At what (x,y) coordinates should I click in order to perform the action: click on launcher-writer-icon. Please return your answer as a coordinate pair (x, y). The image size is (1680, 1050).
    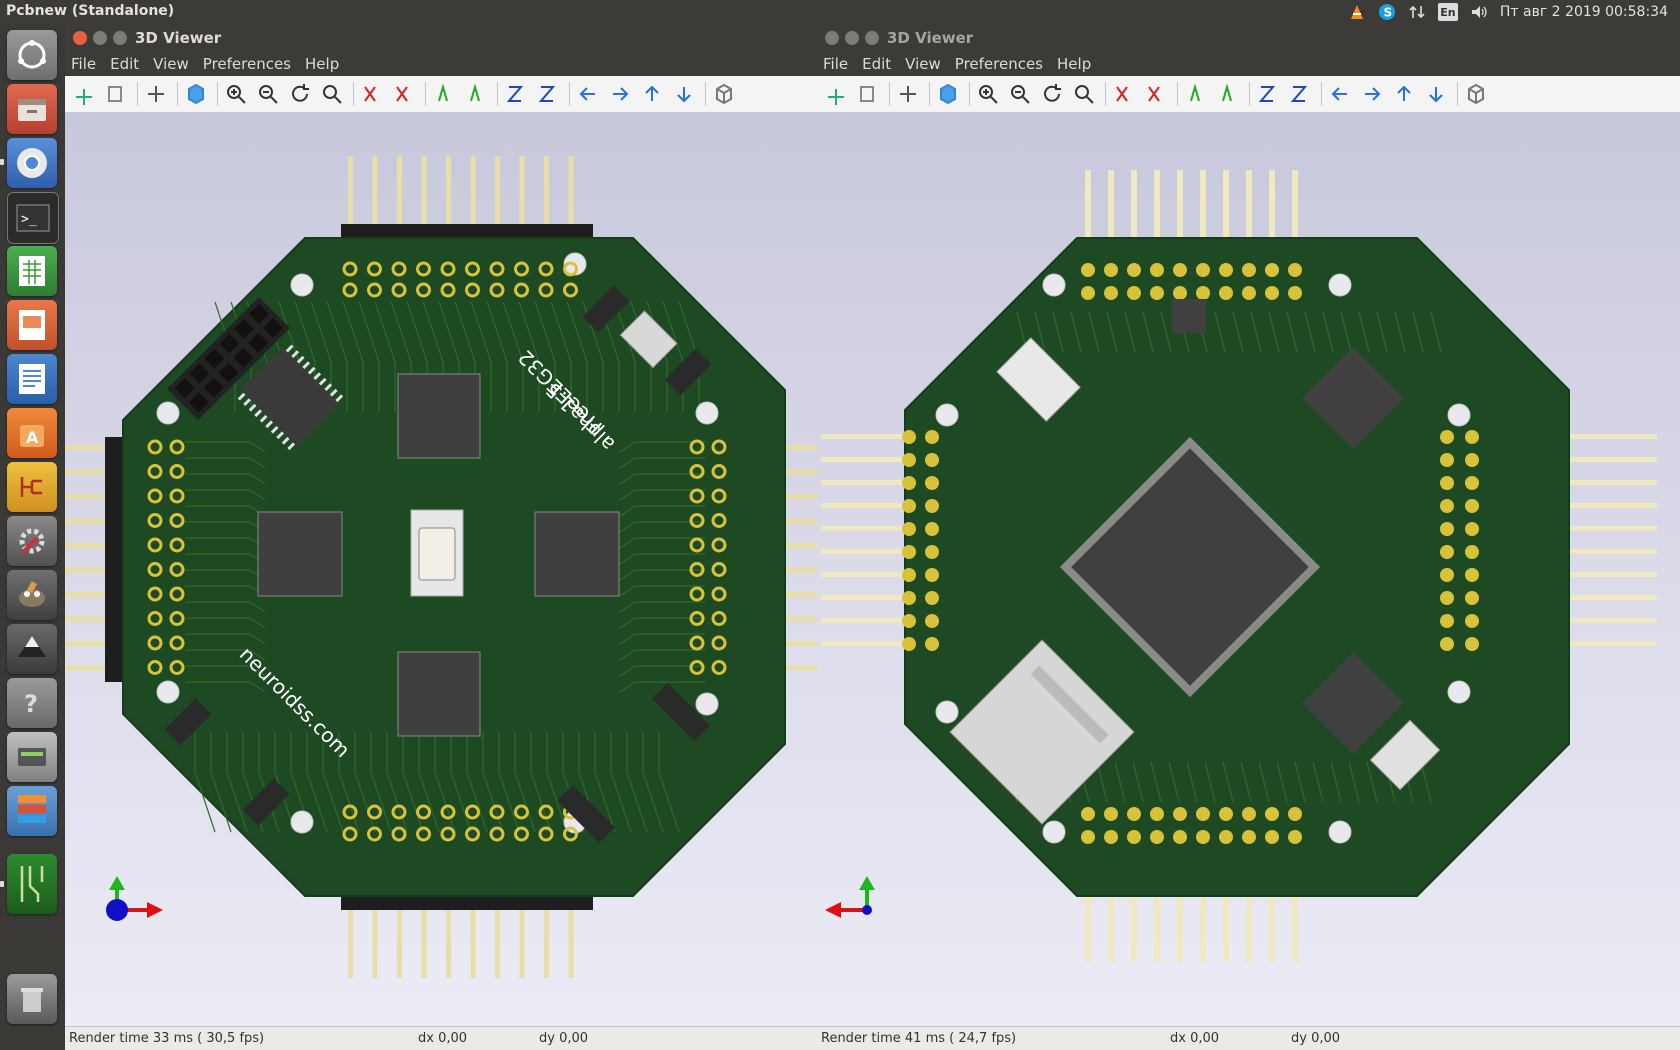
    Looking at the image, I should click on (32, 379).